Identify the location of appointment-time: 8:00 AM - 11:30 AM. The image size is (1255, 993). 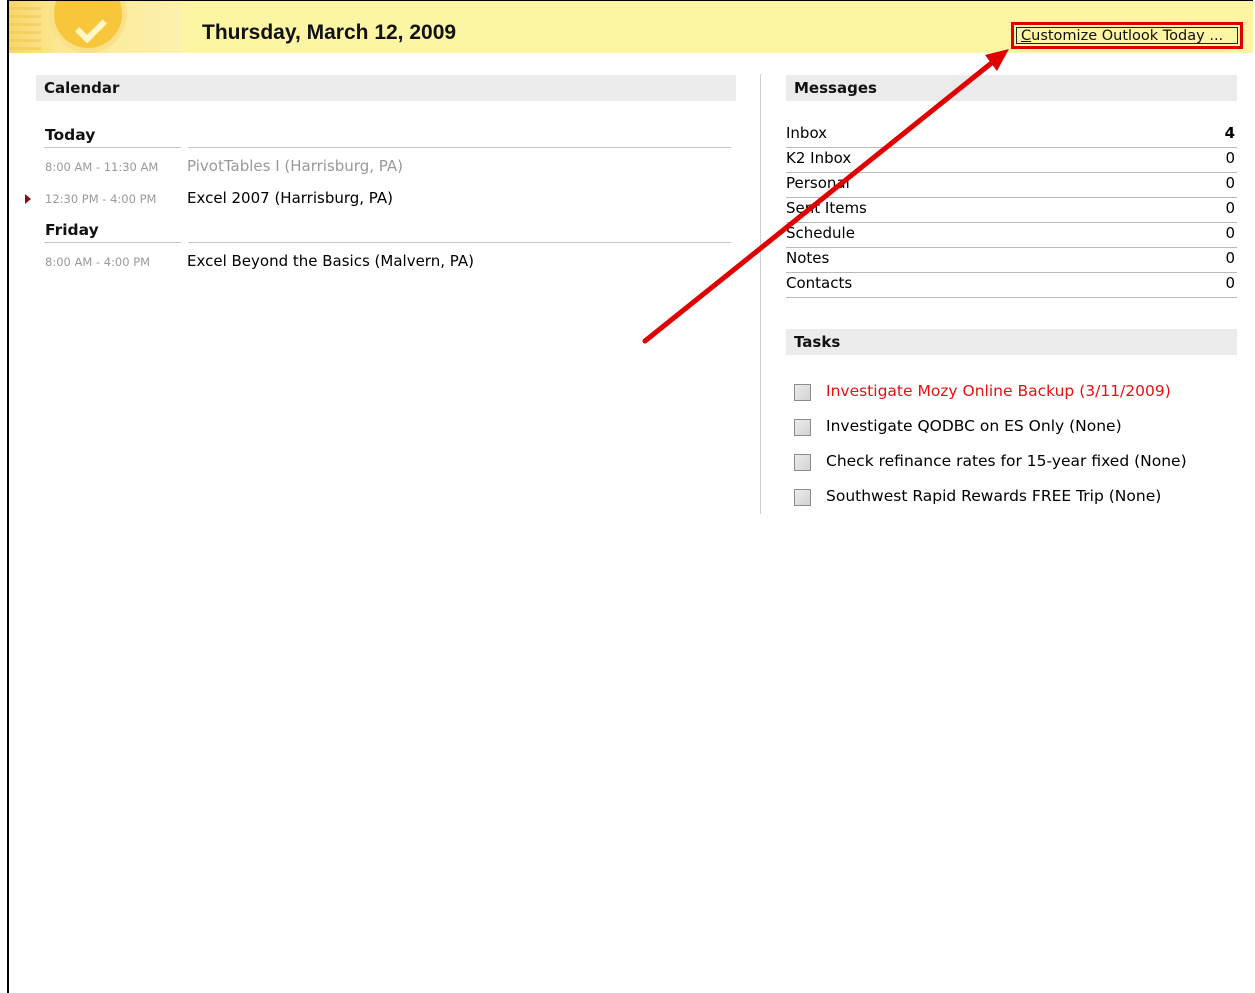
(102, 167).